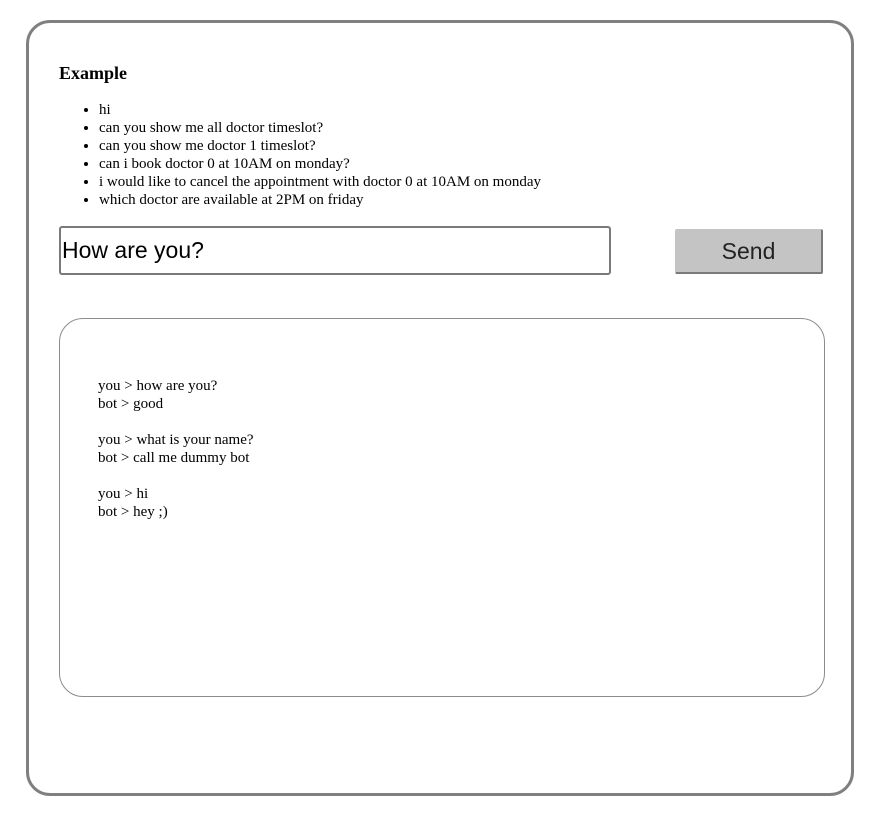 The width and height of the screenshot is (883, 826). I want to click on example-item: can you show me doctor 1 timeslot?, so click(320, 146).